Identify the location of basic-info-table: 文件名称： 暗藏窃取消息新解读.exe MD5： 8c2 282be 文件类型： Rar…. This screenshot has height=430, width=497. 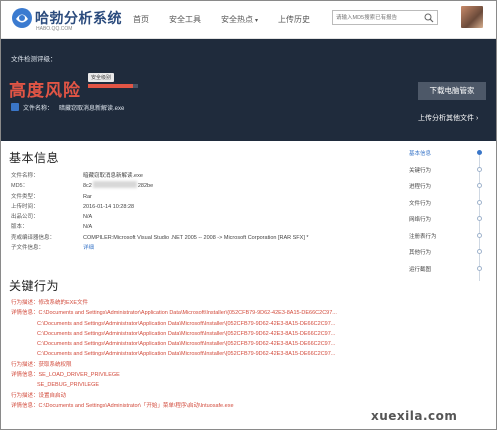
(160, 212).